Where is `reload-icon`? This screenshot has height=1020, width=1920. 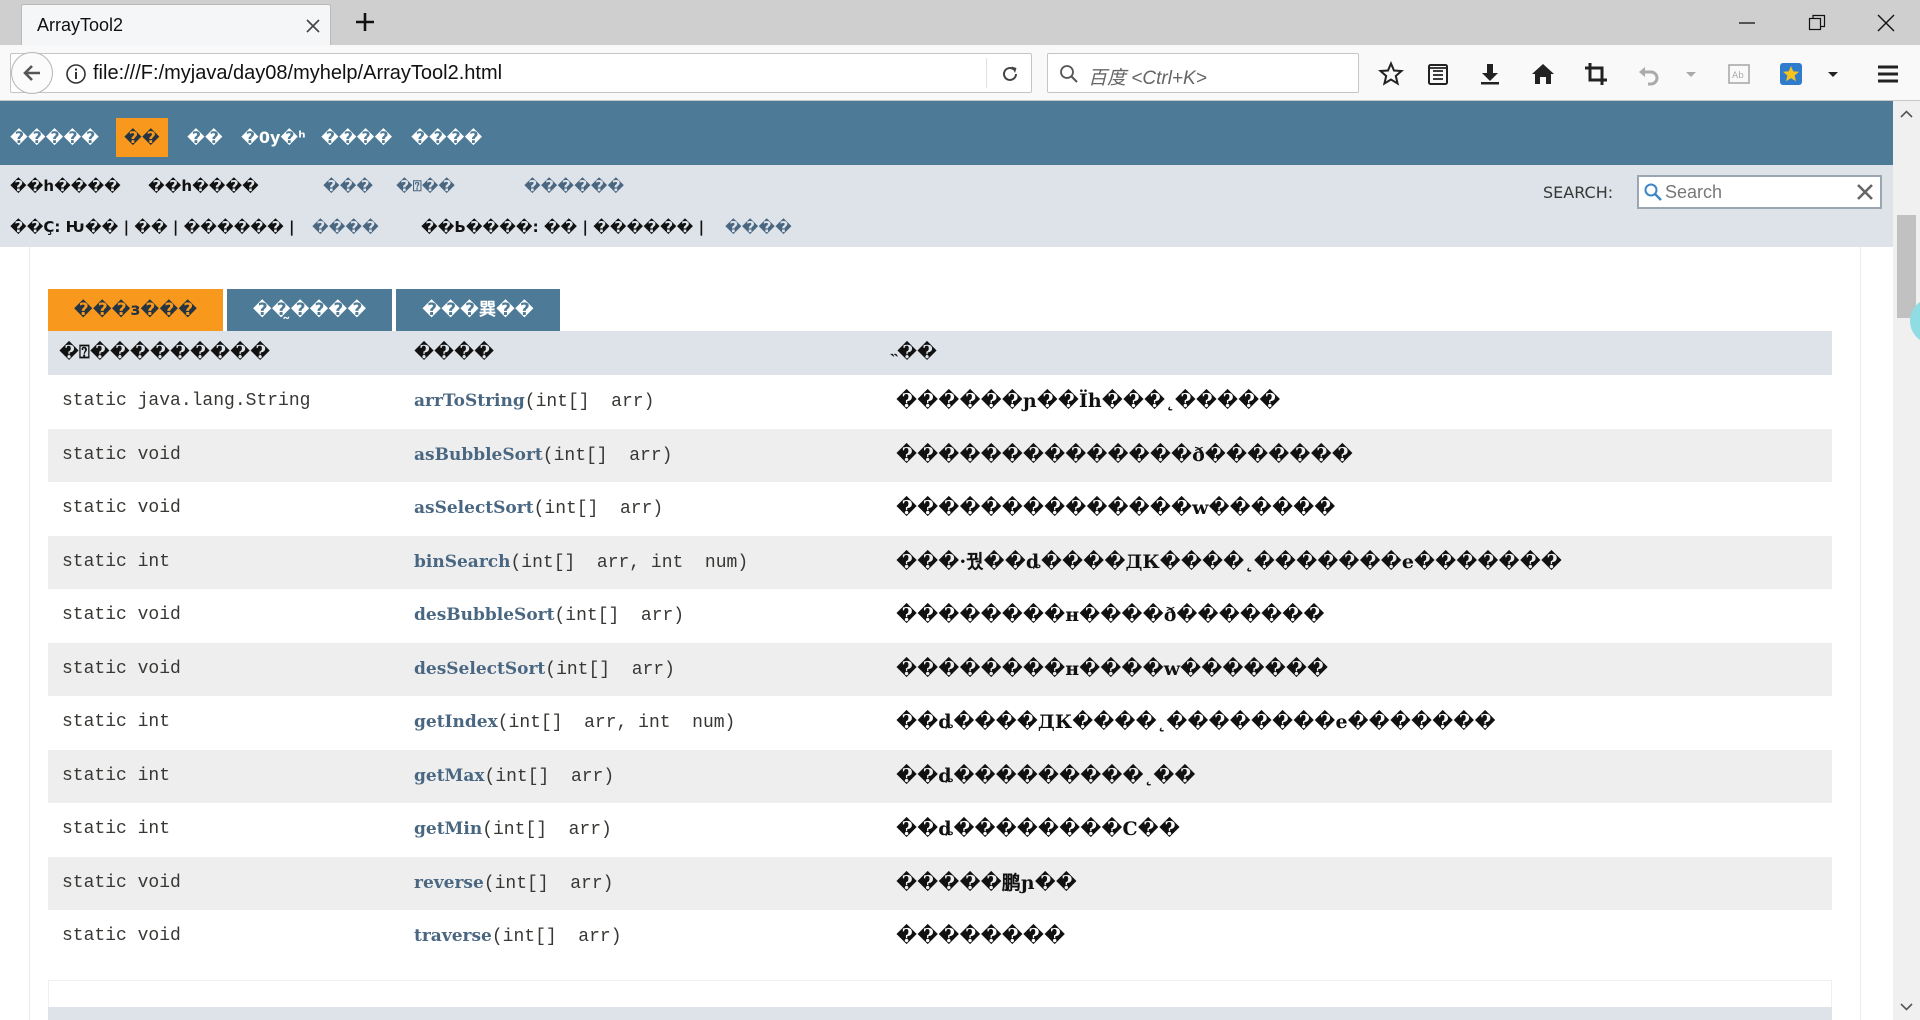
reload-icon is located at coordinates (1010, 74).